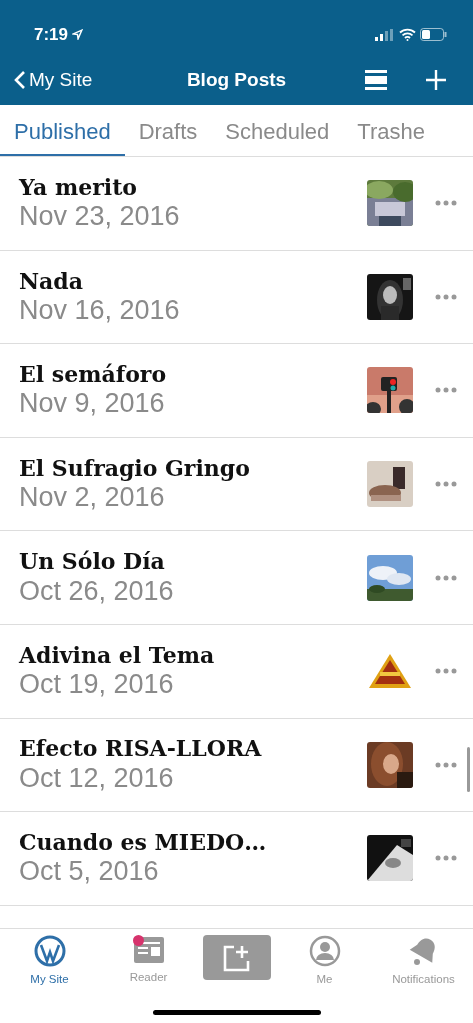  Describe the element at coordinates (148, 950) in the screenshot. I see `newspaper-icon` at that location.